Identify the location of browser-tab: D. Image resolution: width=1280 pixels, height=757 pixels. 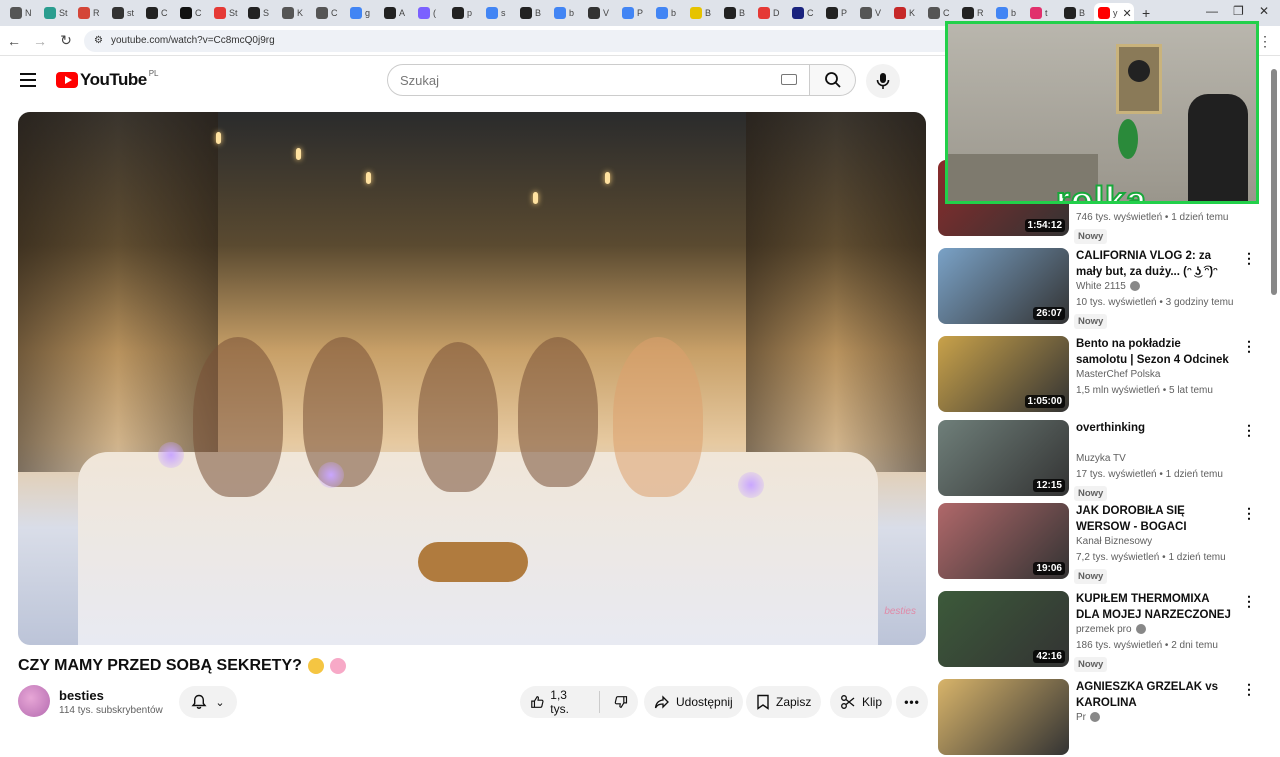
(771, 13).